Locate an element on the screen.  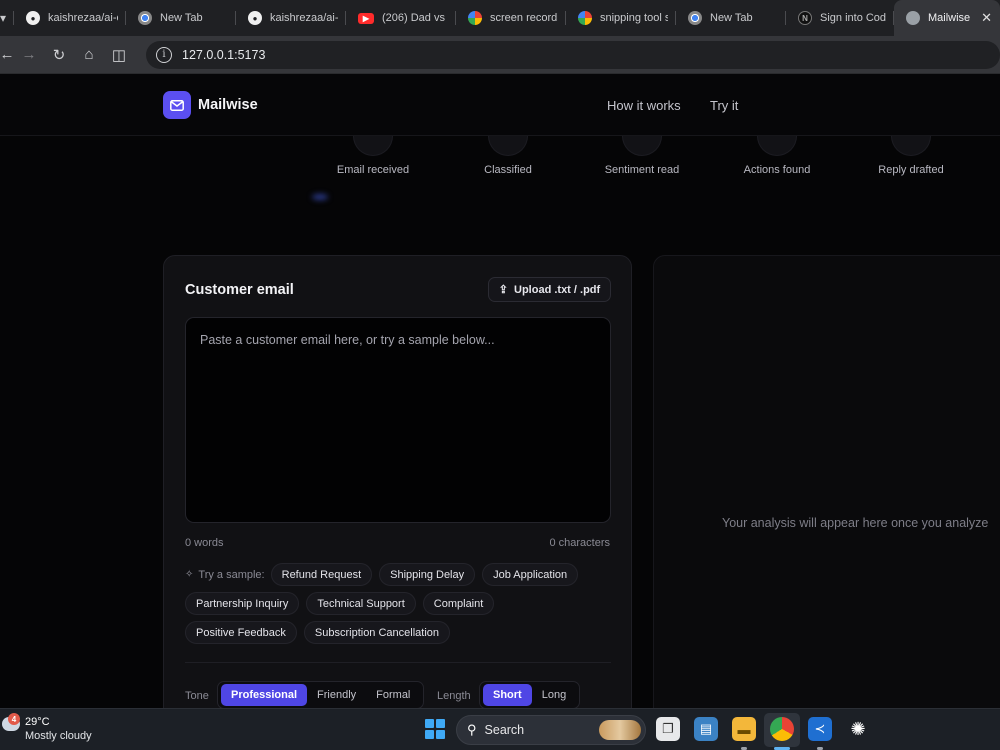
chrome-taskbar-icon is located at coordinates (782, 729).